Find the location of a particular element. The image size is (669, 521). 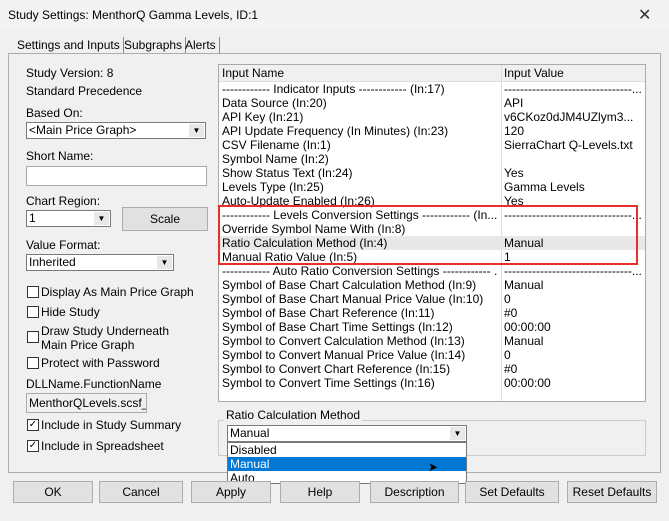

value-format-value: Inherited is located at coordinates (52, 262).